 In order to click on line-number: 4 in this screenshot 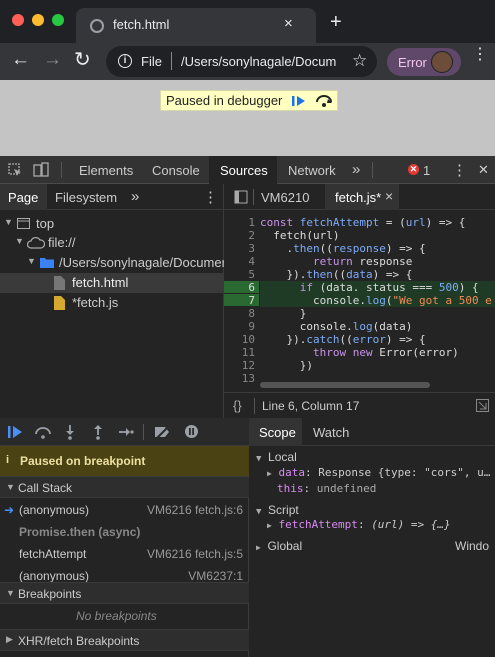, I will do `click(240, 261)`.